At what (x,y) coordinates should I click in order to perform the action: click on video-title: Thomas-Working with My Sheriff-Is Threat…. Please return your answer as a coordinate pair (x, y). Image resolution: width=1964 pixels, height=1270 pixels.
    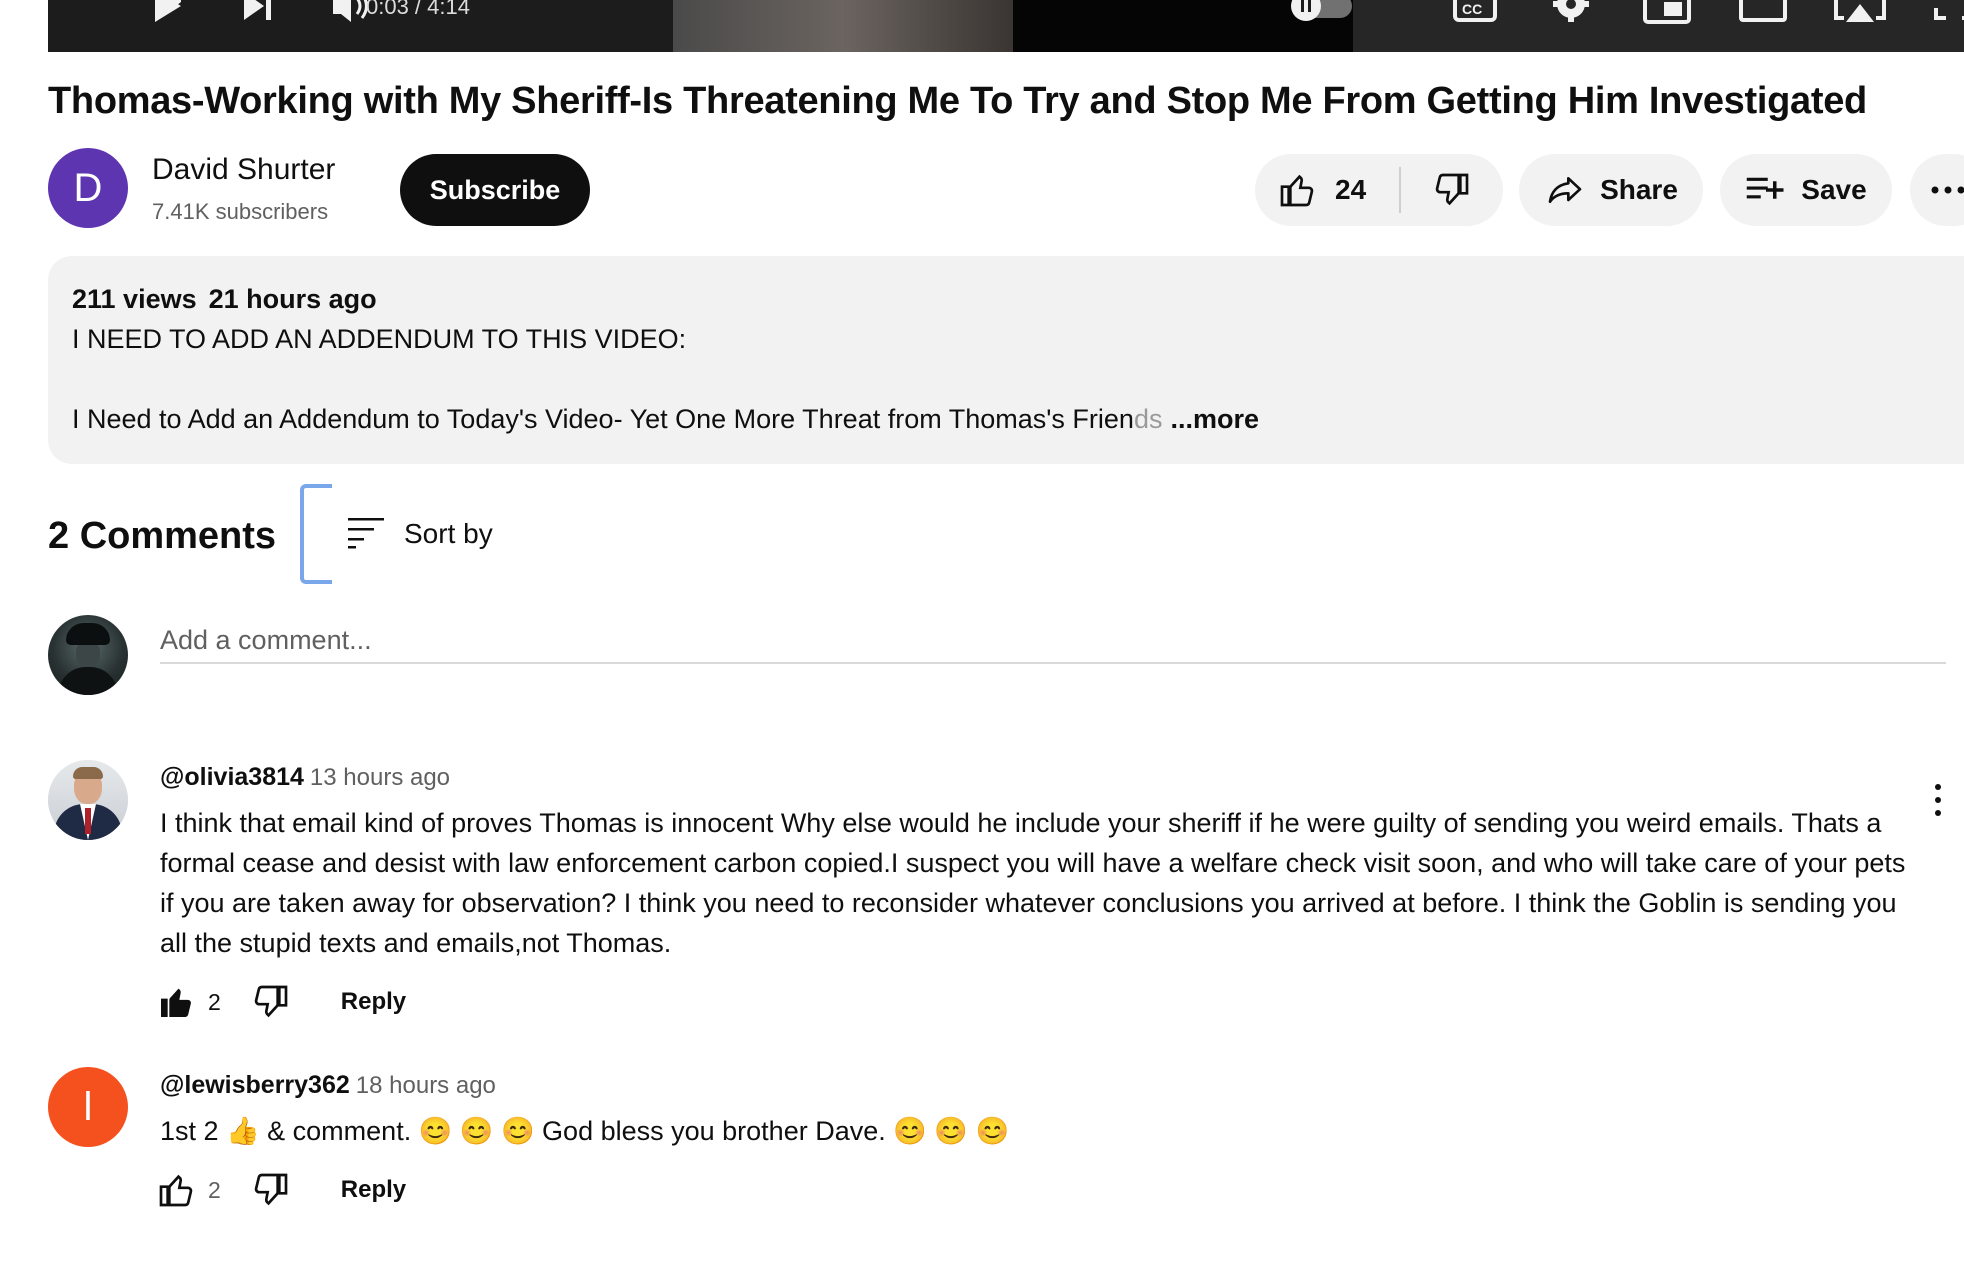
    Looking at the image, I should click on (957, 101).